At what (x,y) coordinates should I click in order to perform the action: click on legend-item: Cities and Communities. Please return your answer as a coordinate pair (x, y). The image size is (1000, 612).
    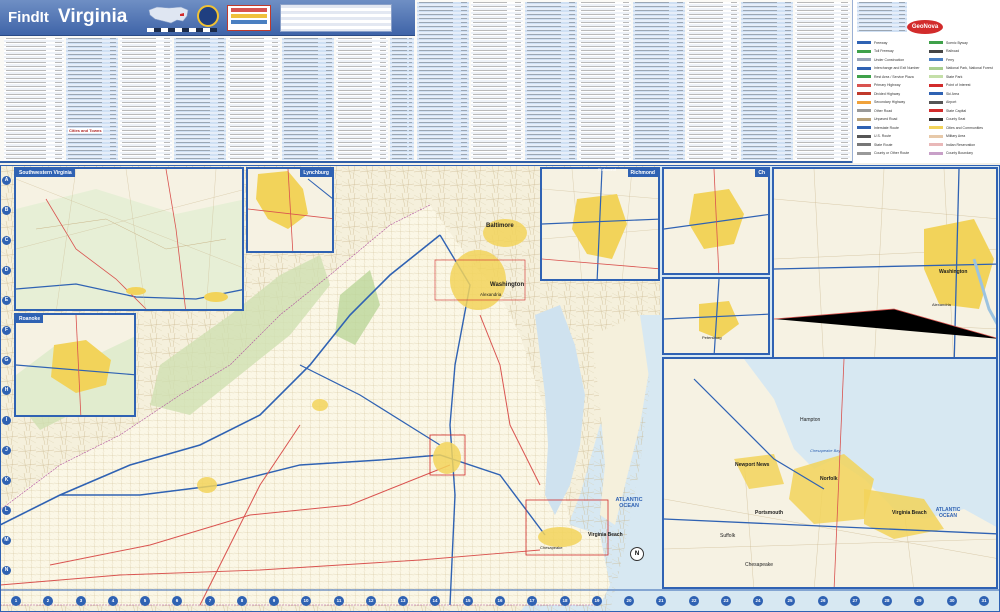
    Looking at the image, I should click on (956, 127).